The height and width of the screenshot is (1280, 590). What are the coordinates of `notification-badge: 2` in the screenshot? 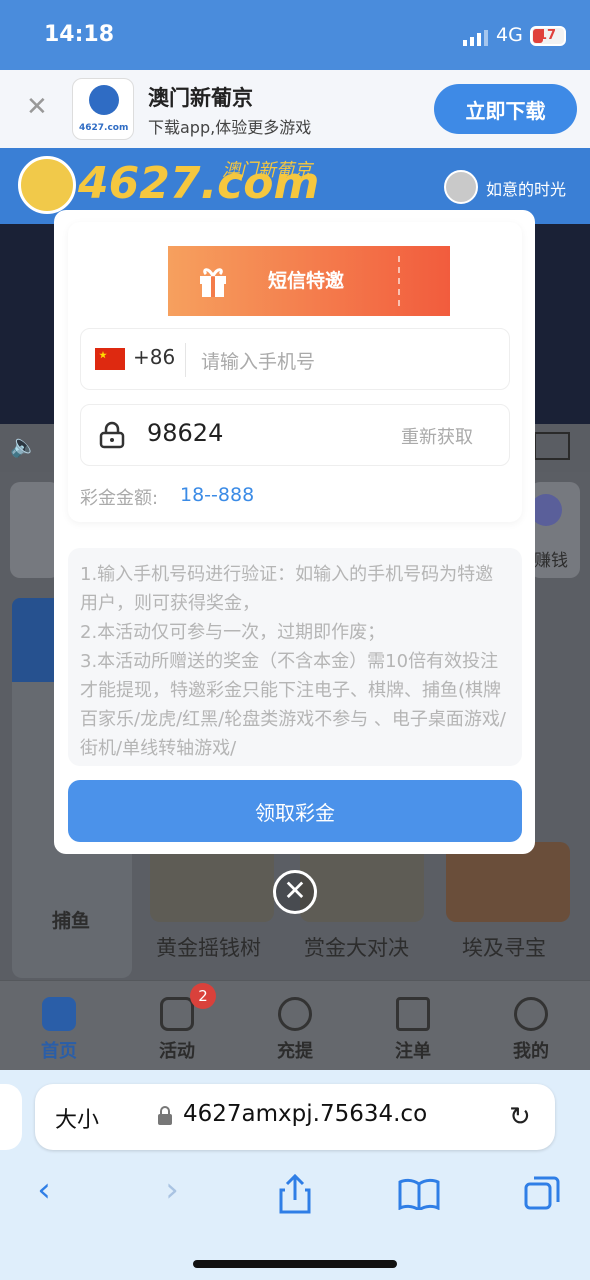 It's located at (203, 996).